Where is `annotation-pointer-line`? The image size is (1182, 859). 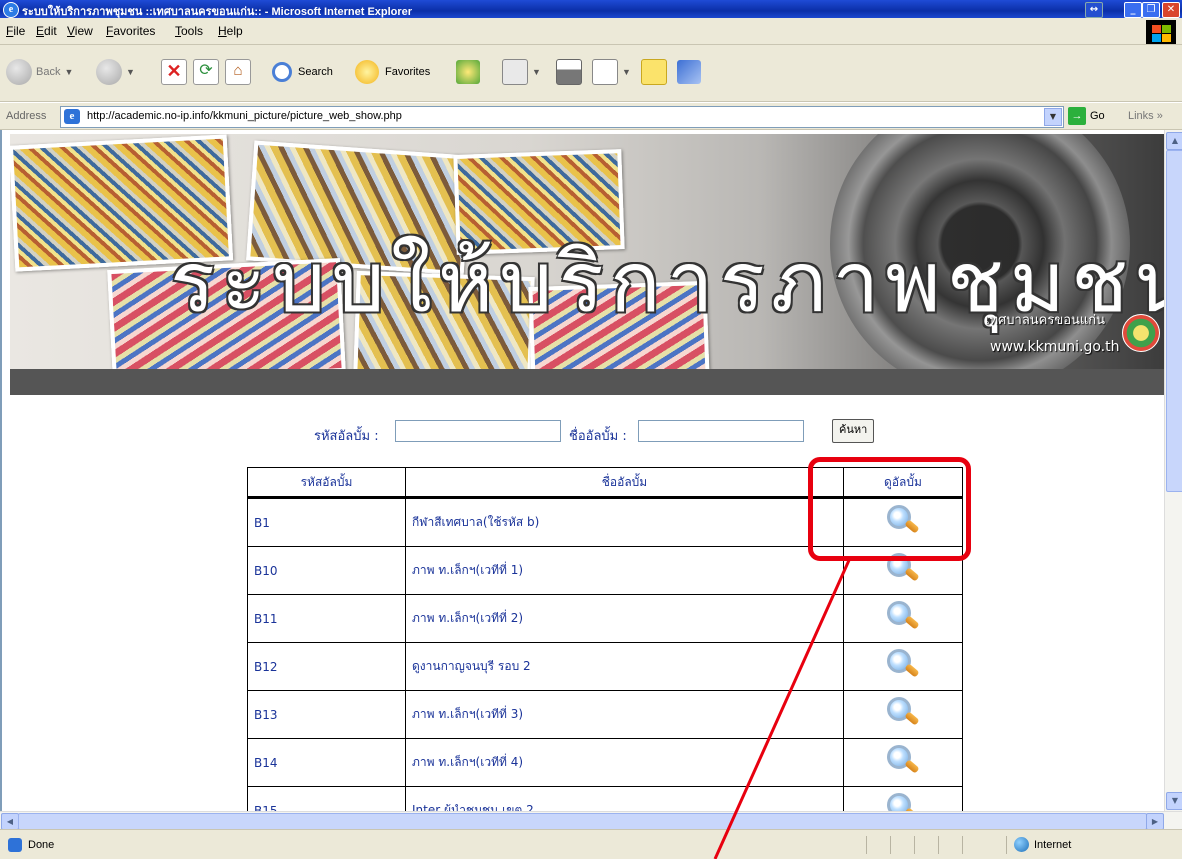
annotation-pointer-line is located at coordinates (782, 708).